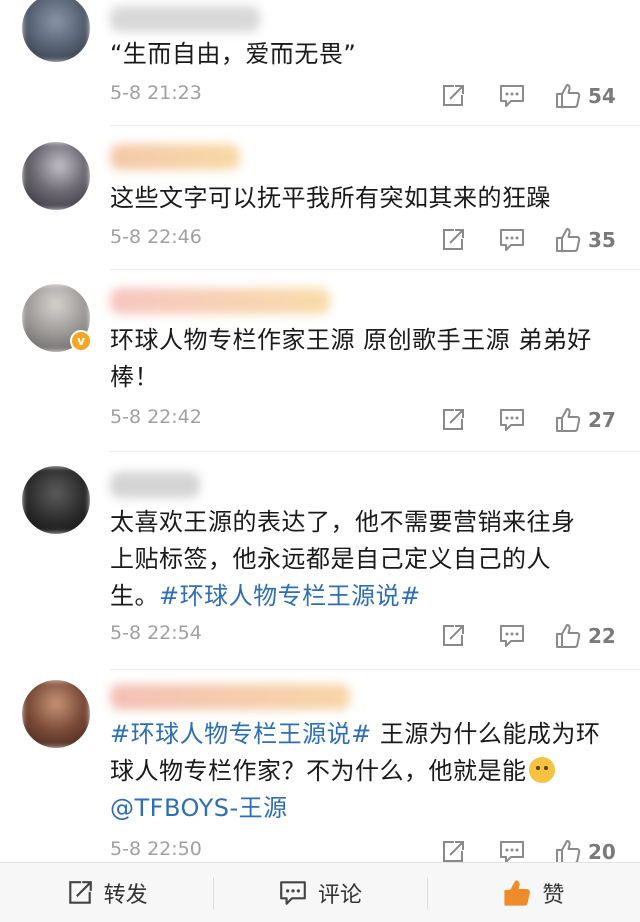 This screenshot has width=640, height=922. I want to click on comment-text: “生而自由，爱而无畏”, so click(365, 54).